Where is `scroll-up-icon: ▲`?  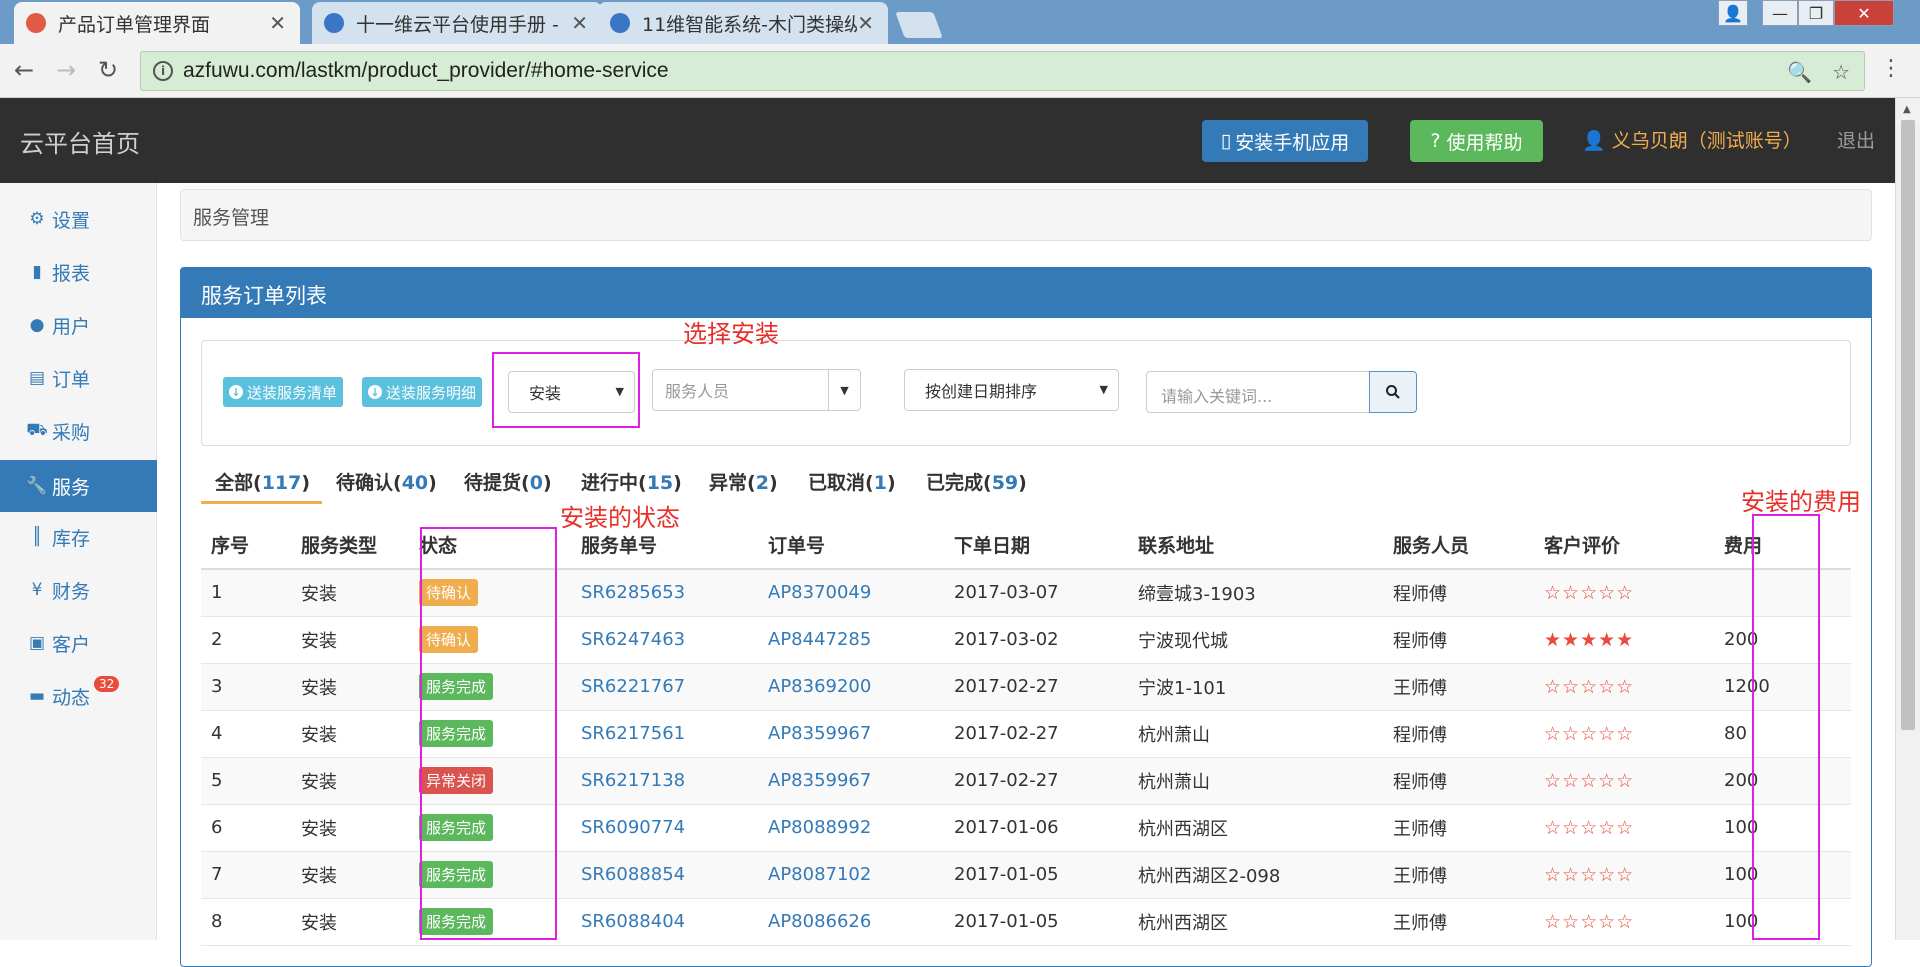
scroll-up-icon: ▲ is located at coordinates (1907, 109).